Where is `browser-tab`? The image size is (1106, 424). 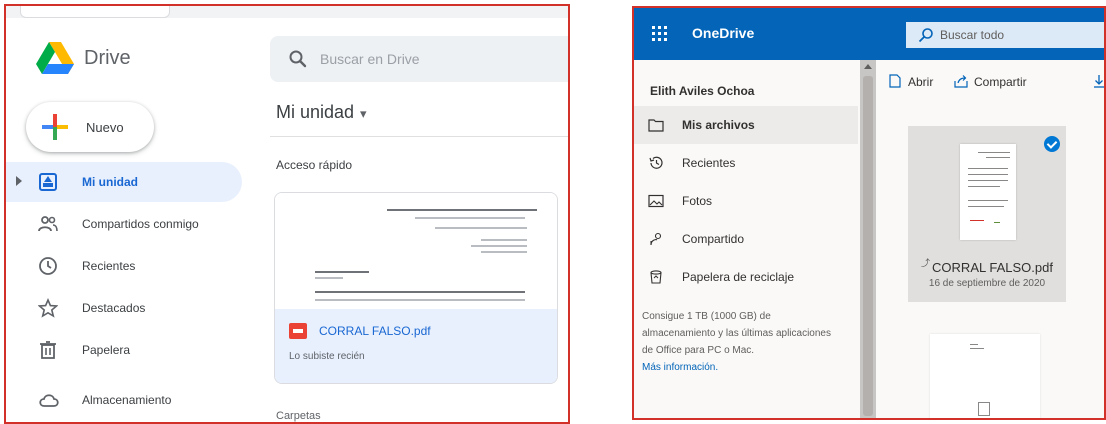
browser-tab is located at coordinates (95, 12).